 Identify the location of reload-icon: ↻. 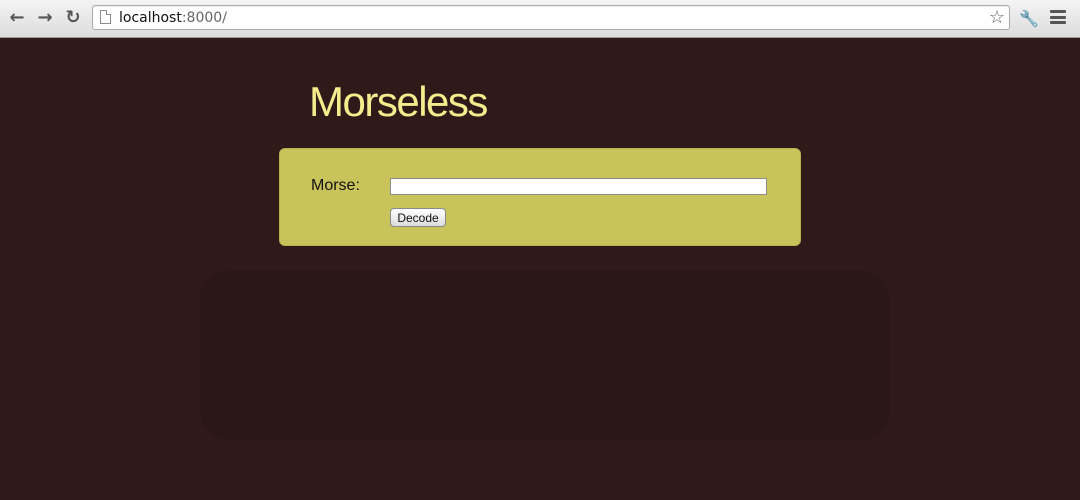
(73, 18).